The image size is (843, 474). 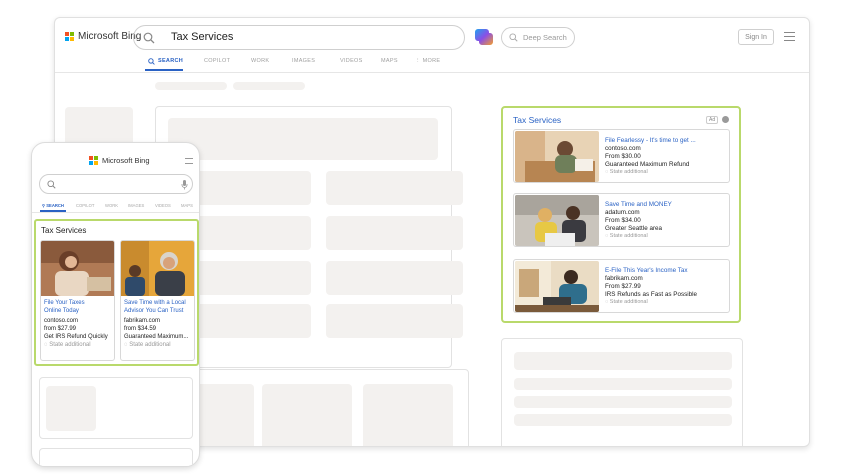 I want to click on copilot-icon, so click(x=484, y=37).